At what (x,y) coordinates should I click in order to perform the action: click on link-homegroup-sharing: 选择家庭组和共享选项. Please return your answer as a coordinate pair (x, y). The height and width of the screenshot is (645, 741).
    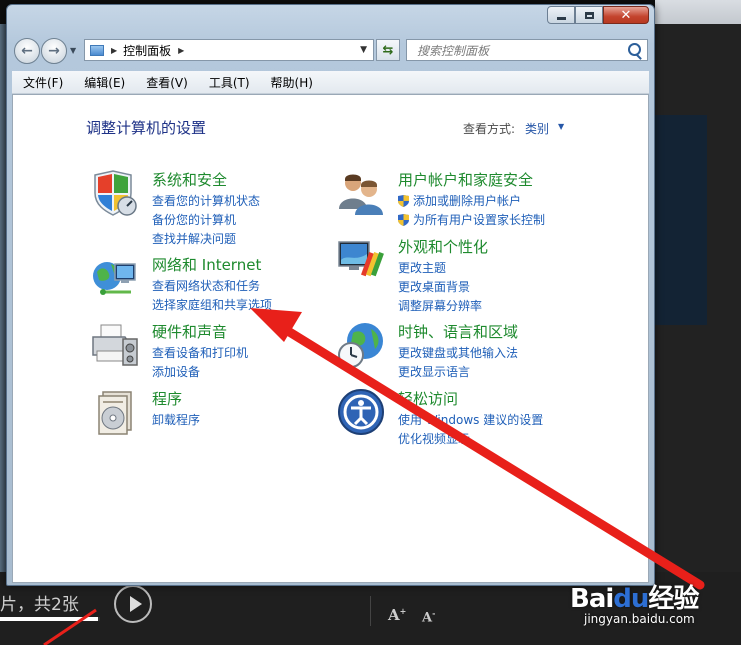
    Looking at the image, I should click on (212, 304).